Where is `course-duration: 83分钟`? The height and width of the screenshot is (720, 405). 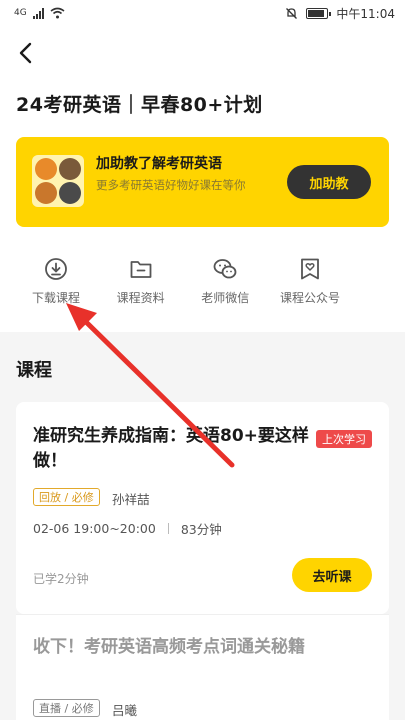 course-duration: 83分钟 is located at coordinates (201, 529).